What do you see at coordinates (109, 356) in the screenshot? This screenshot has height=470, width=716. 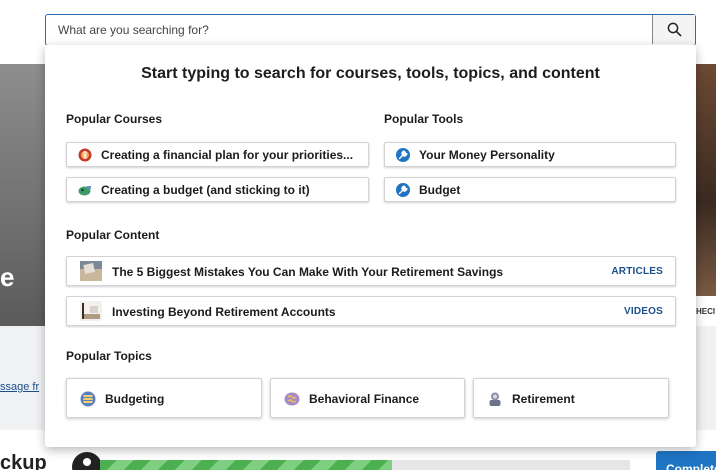 I see `popular-topics-label: Popular Topics` at bounding box center [109, 356].